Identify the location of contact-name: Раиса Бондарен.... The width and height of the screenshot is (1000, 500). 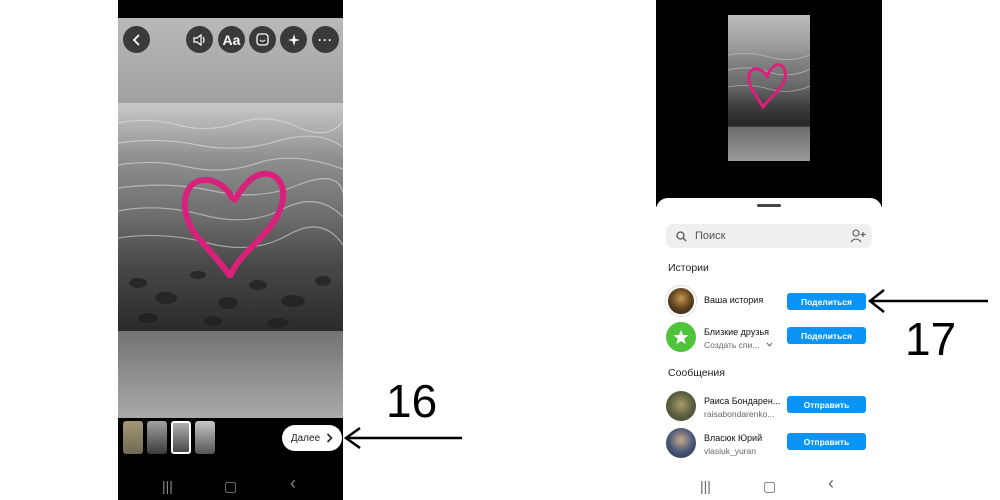
(742, 401).